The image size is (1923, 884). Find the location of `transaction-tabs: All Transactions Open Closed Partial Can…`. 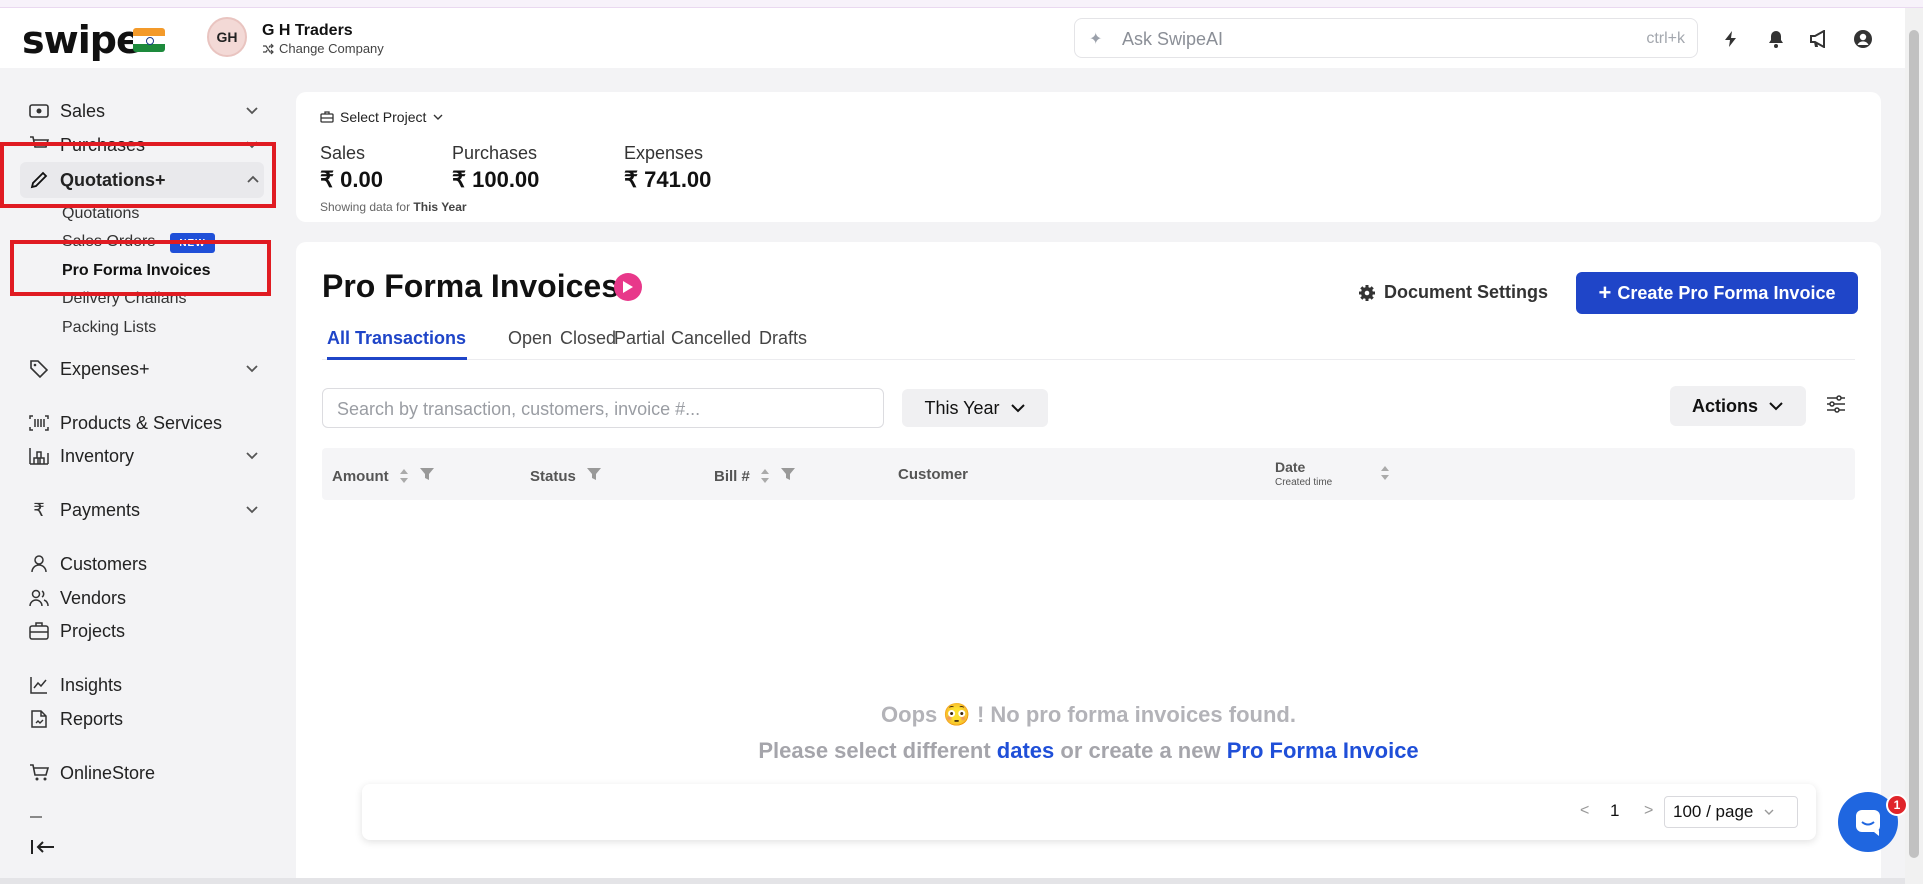

transaction-tabs: All Transactions Open Closed Partial Can… is located at coordinates (1088, 342).